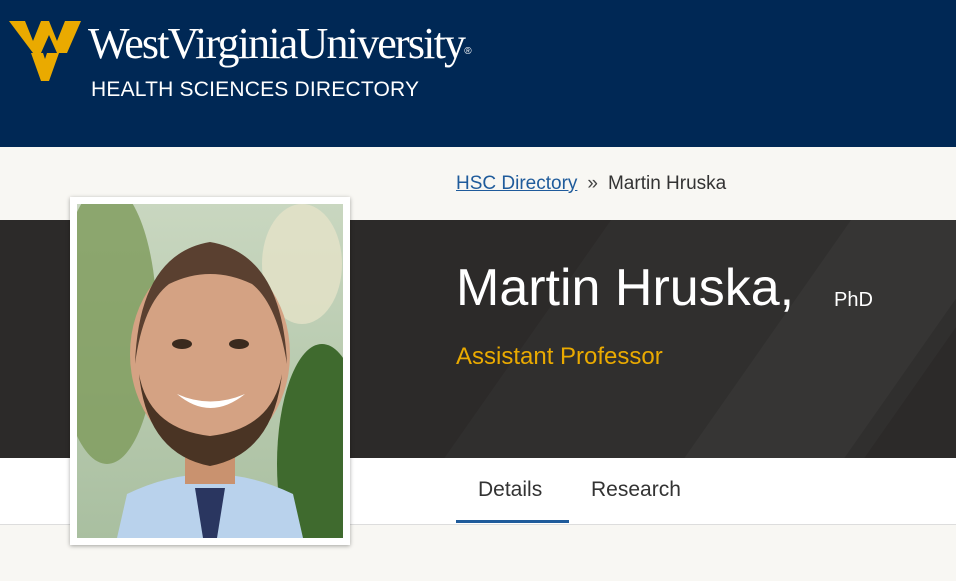 This screenshot has height=581, width=956. What do you see at coordinates (255, 89) in the screenshot?
I see `directory-subtitle: HEALTH SCIENCES DIRECTORY` at bounding box center [255, 89].